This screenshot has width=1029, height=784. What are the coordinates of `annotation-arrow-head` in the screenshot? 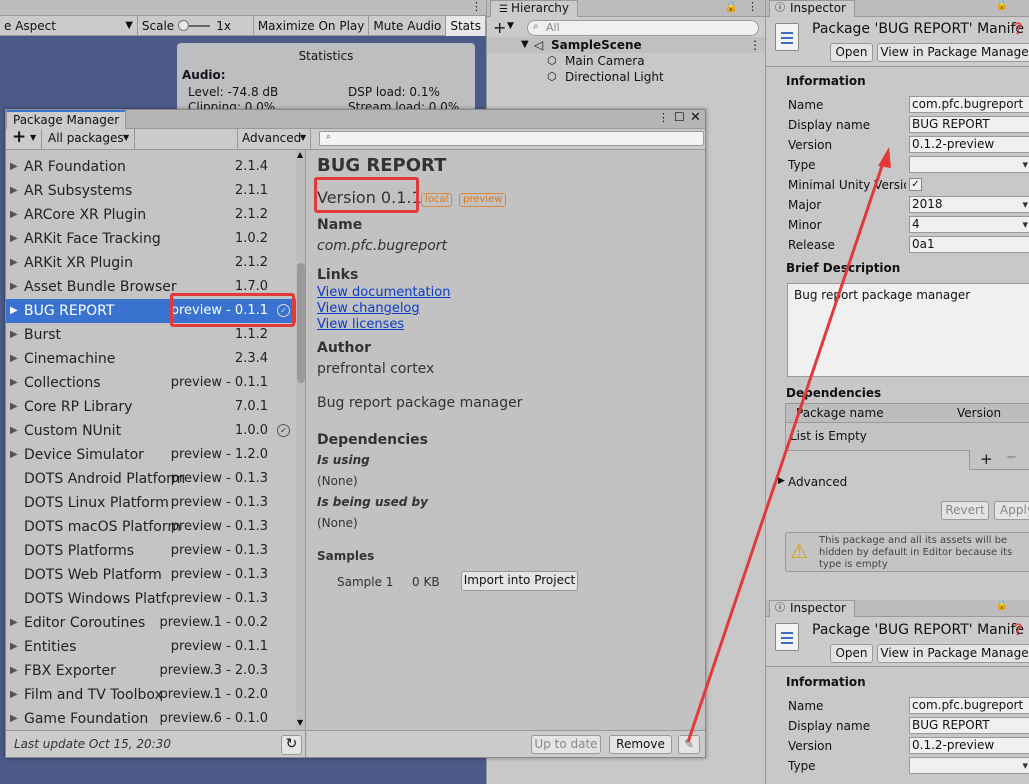 It's located at (884, 157).